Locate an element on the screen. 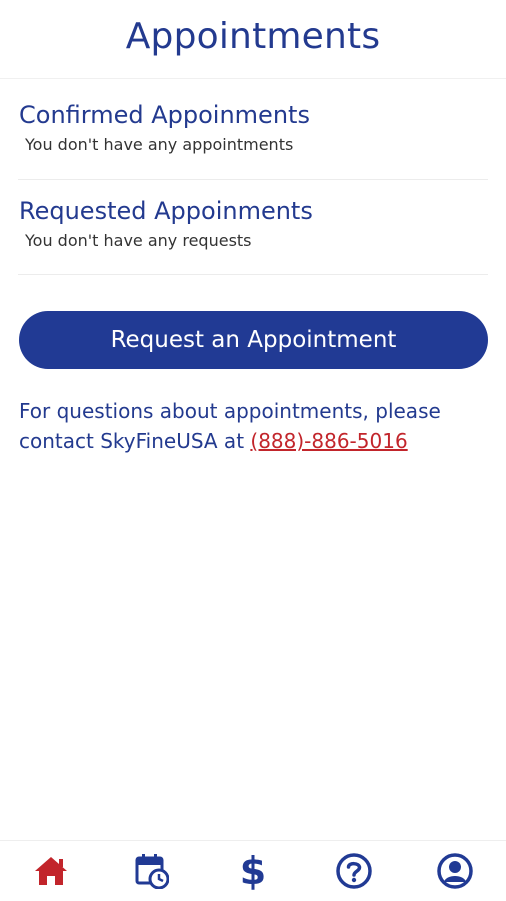 This screenshot has height=901, width=506. calendar-clock-icon is located at coordinates (152, 871).